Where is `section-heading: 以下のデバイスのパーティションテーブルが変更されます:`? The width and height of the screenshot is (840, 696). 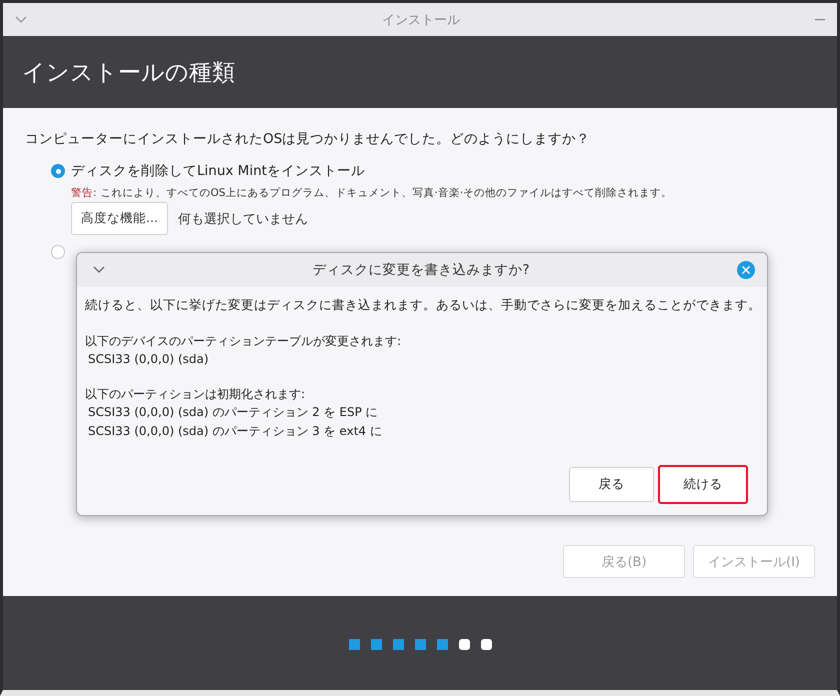 section-heading: 以下のデバイスのパーティションテーブルが変更されます: is located at coordinates (243, 341).